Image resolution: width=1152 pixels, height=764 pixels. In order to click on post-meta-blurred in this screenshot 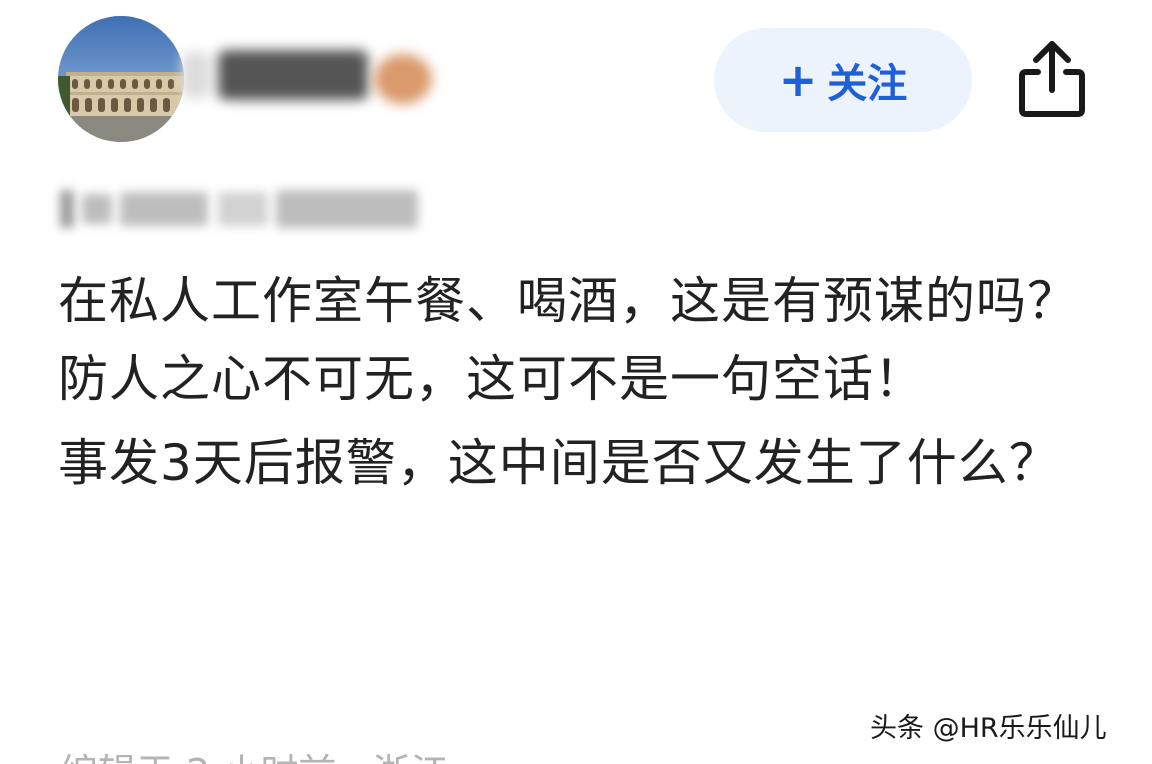, I will do `click(241, 210)`.